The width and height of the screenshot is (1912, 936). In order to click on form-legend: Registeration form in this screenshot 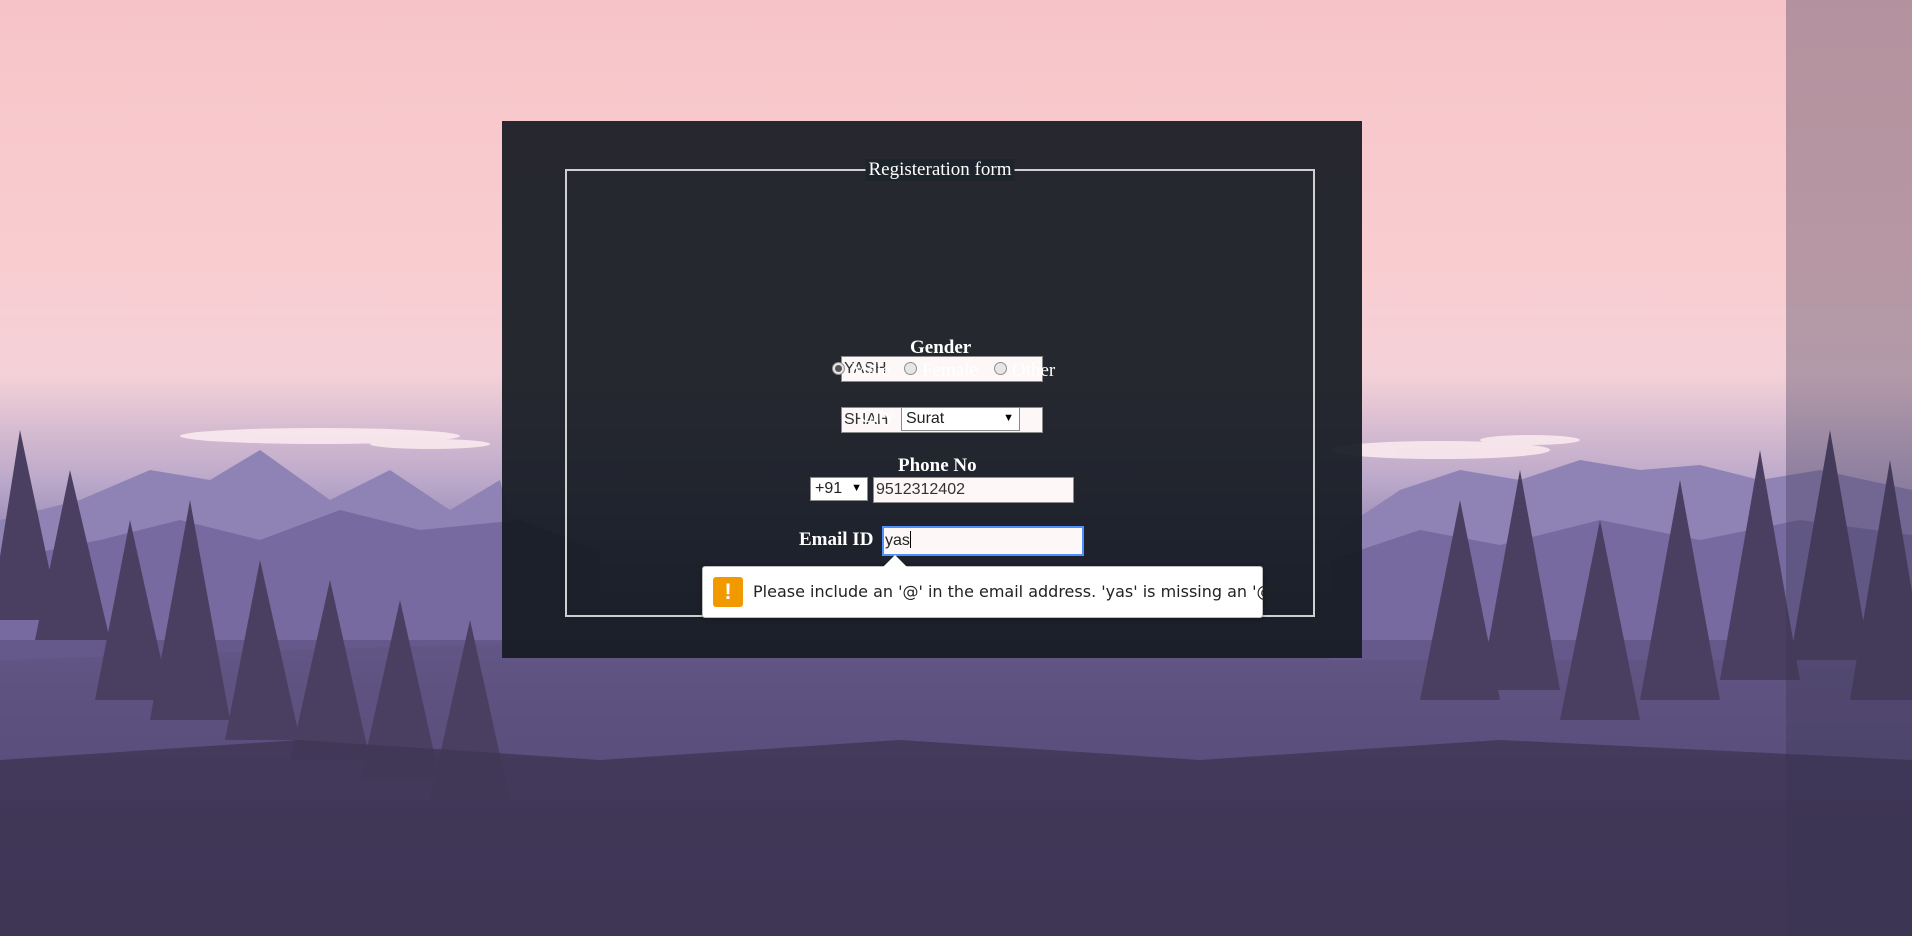, I will do `click(940, 170)`.